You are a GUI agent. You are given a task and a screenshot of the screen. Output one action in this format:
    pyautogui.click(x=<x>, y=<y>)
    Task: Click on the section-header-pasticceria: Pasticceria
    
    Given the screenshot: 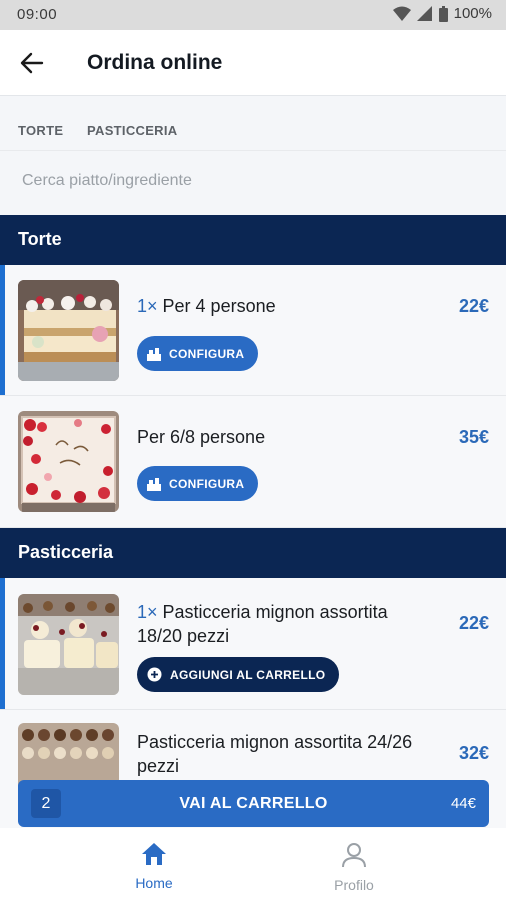 What is the action you would take?
    pyautogui.click(x=253, y=553)
    